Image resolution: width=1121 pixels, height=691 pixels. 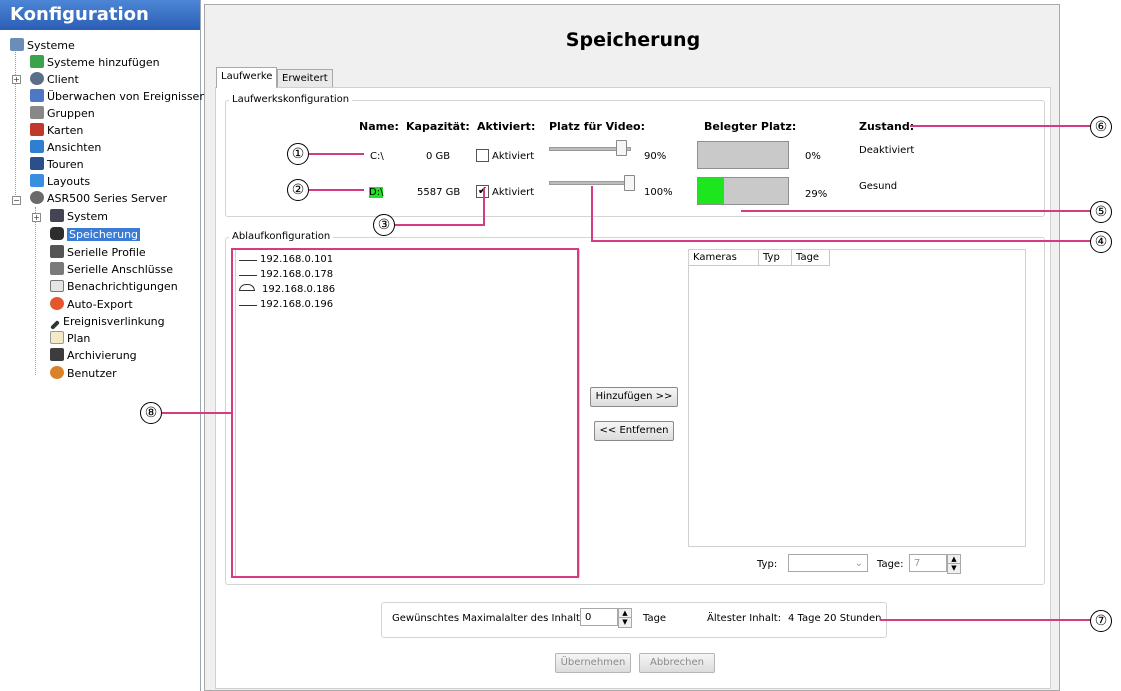 What do you see at coordinates (1101, 127) in the screenshot?
I see `callout-6: ⑥` at bounding box center [1101, 127].